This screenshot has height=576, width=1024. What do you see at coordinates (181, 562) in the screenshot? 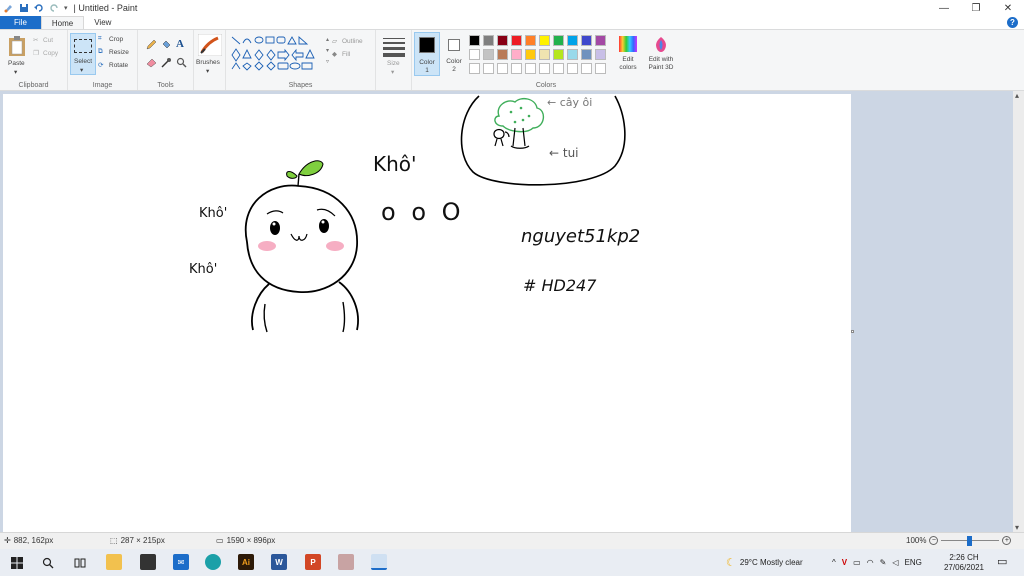
I see `mail-icon: ✉` at bounding box center [181, 562].